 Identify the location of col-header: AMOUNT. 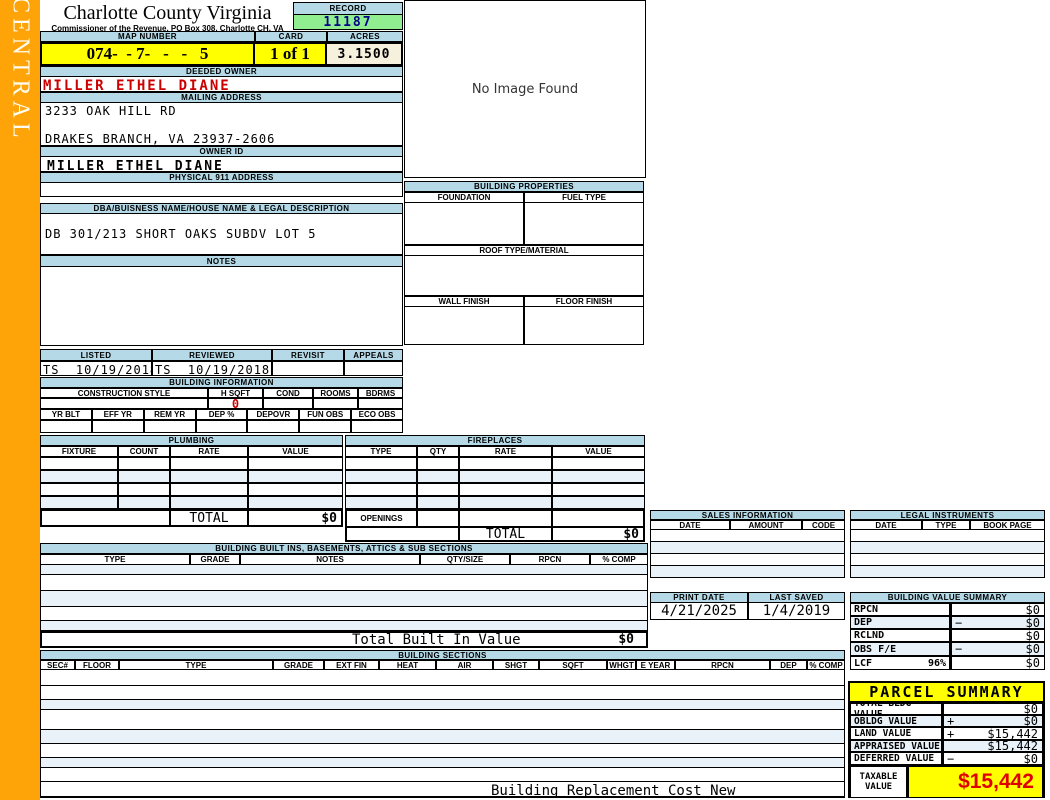
(766, 525).